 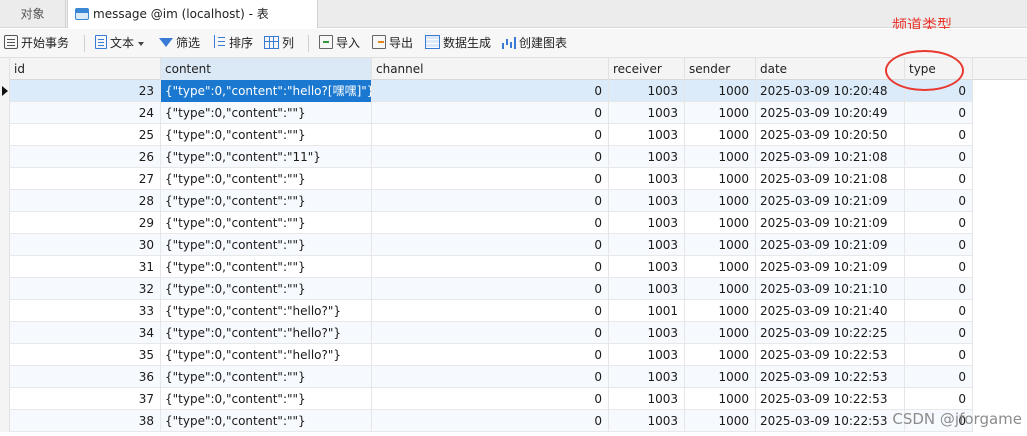 What do you see at coordinates (85, 245) in the screenshot?
I see `cell-id: 30` at bounding box center [85, 245].